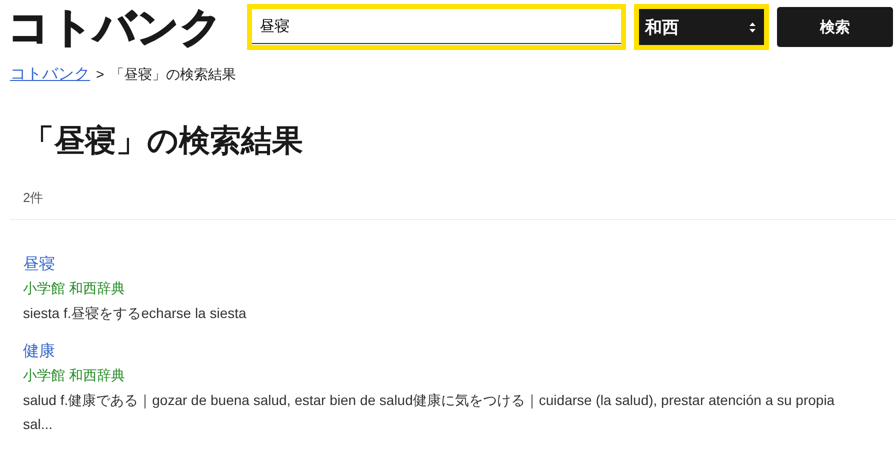 The image size is (896, 457). Describe the element at coordinates (163, 141) in the screenshot. I see `page-heading: 「昼寝」の検索結果` at that location.